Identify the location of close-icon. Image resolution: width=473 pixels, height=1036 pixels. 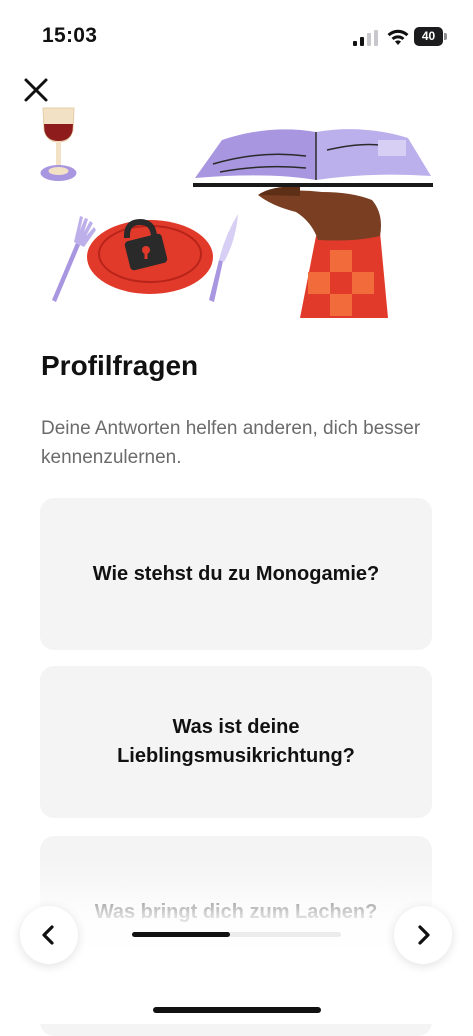
(36, 90).